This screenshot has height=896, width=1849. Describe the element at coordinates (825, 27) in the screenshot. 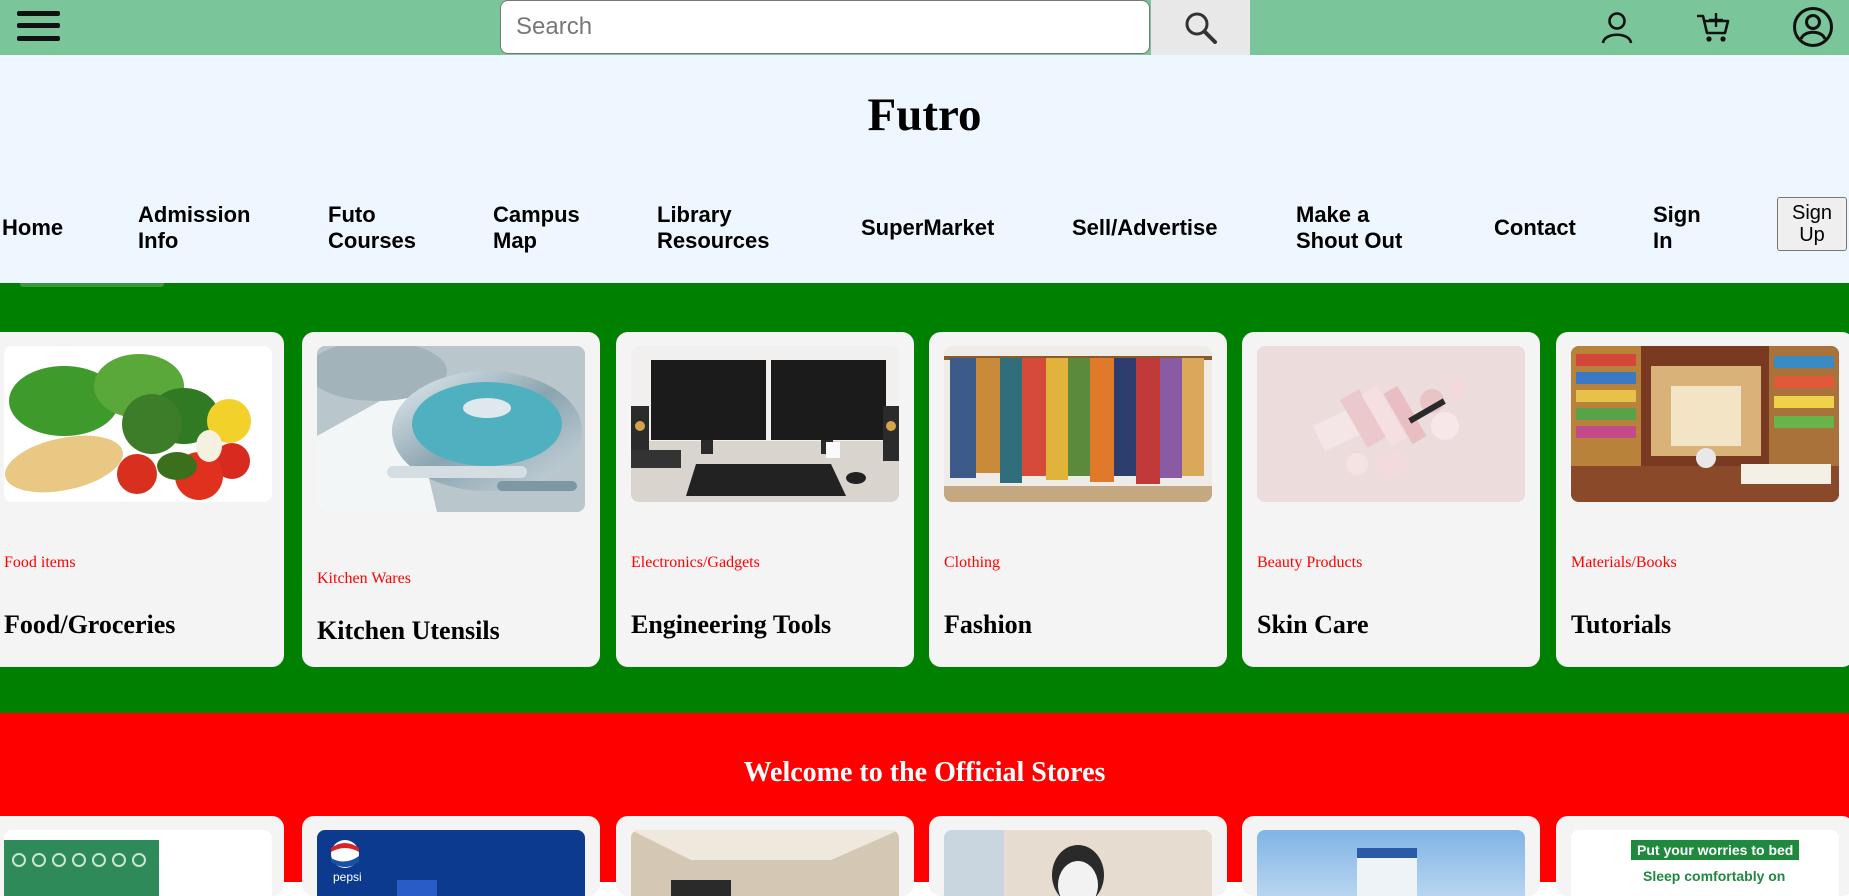

I see `search-input` at that location.